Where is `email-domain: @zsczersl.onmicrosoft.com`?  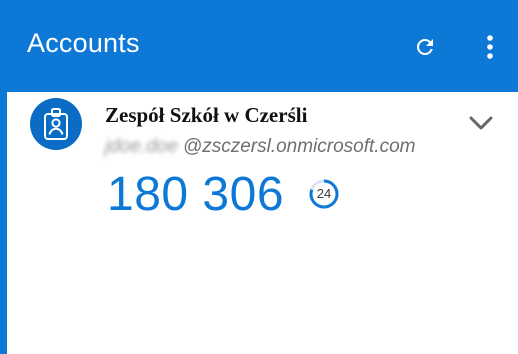 email-domain: @zsczersl.onmicrosoft.com is located at coordinates (299, 146).